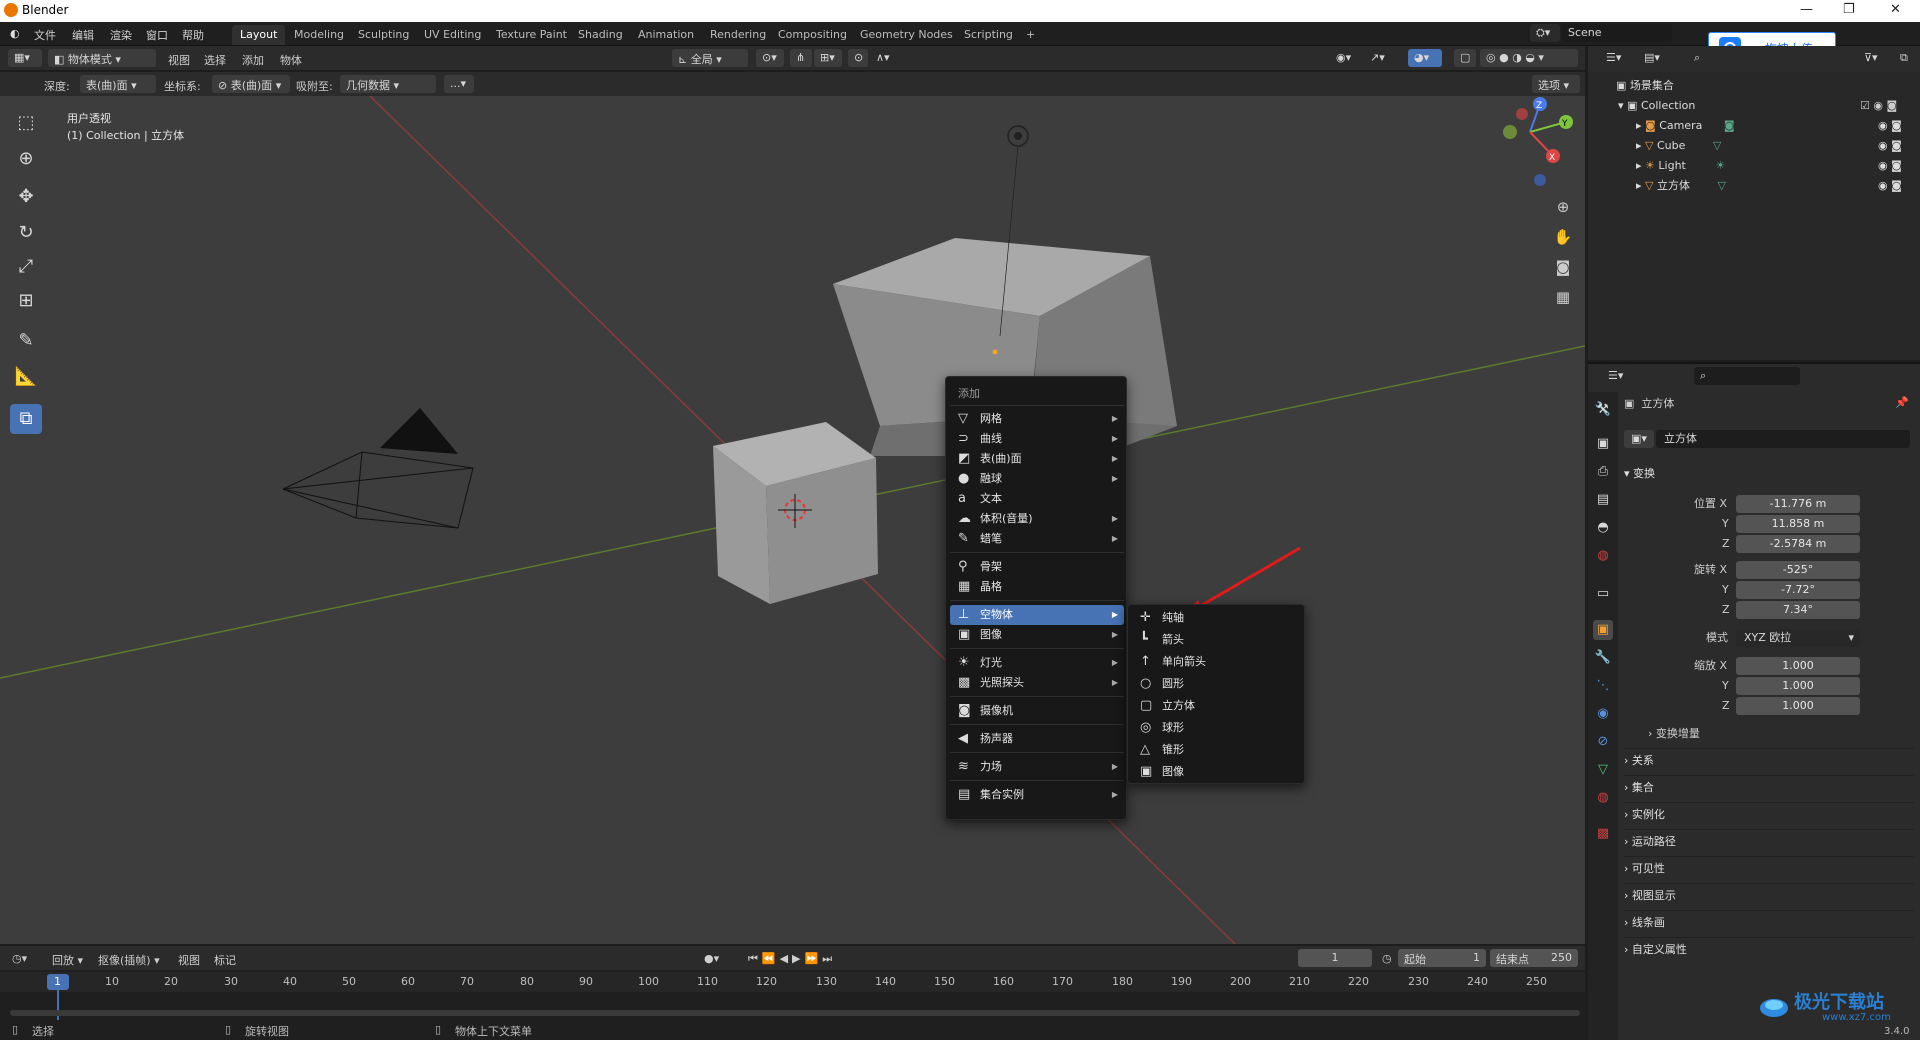  I want to click on shading-modes: ◎ ● ◑ ◒ ▾, so click(1529, 58).